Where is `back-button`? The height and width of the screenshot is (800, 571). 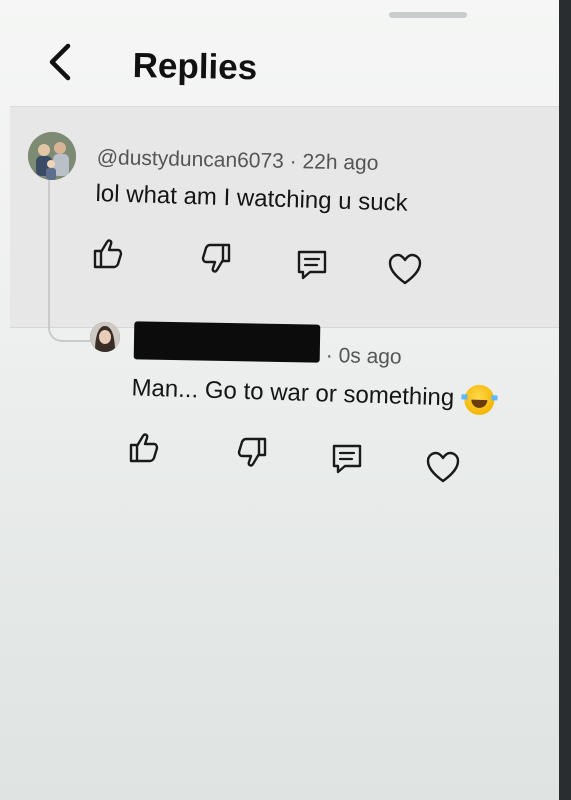 back-button is located at coordinates (62, 62).